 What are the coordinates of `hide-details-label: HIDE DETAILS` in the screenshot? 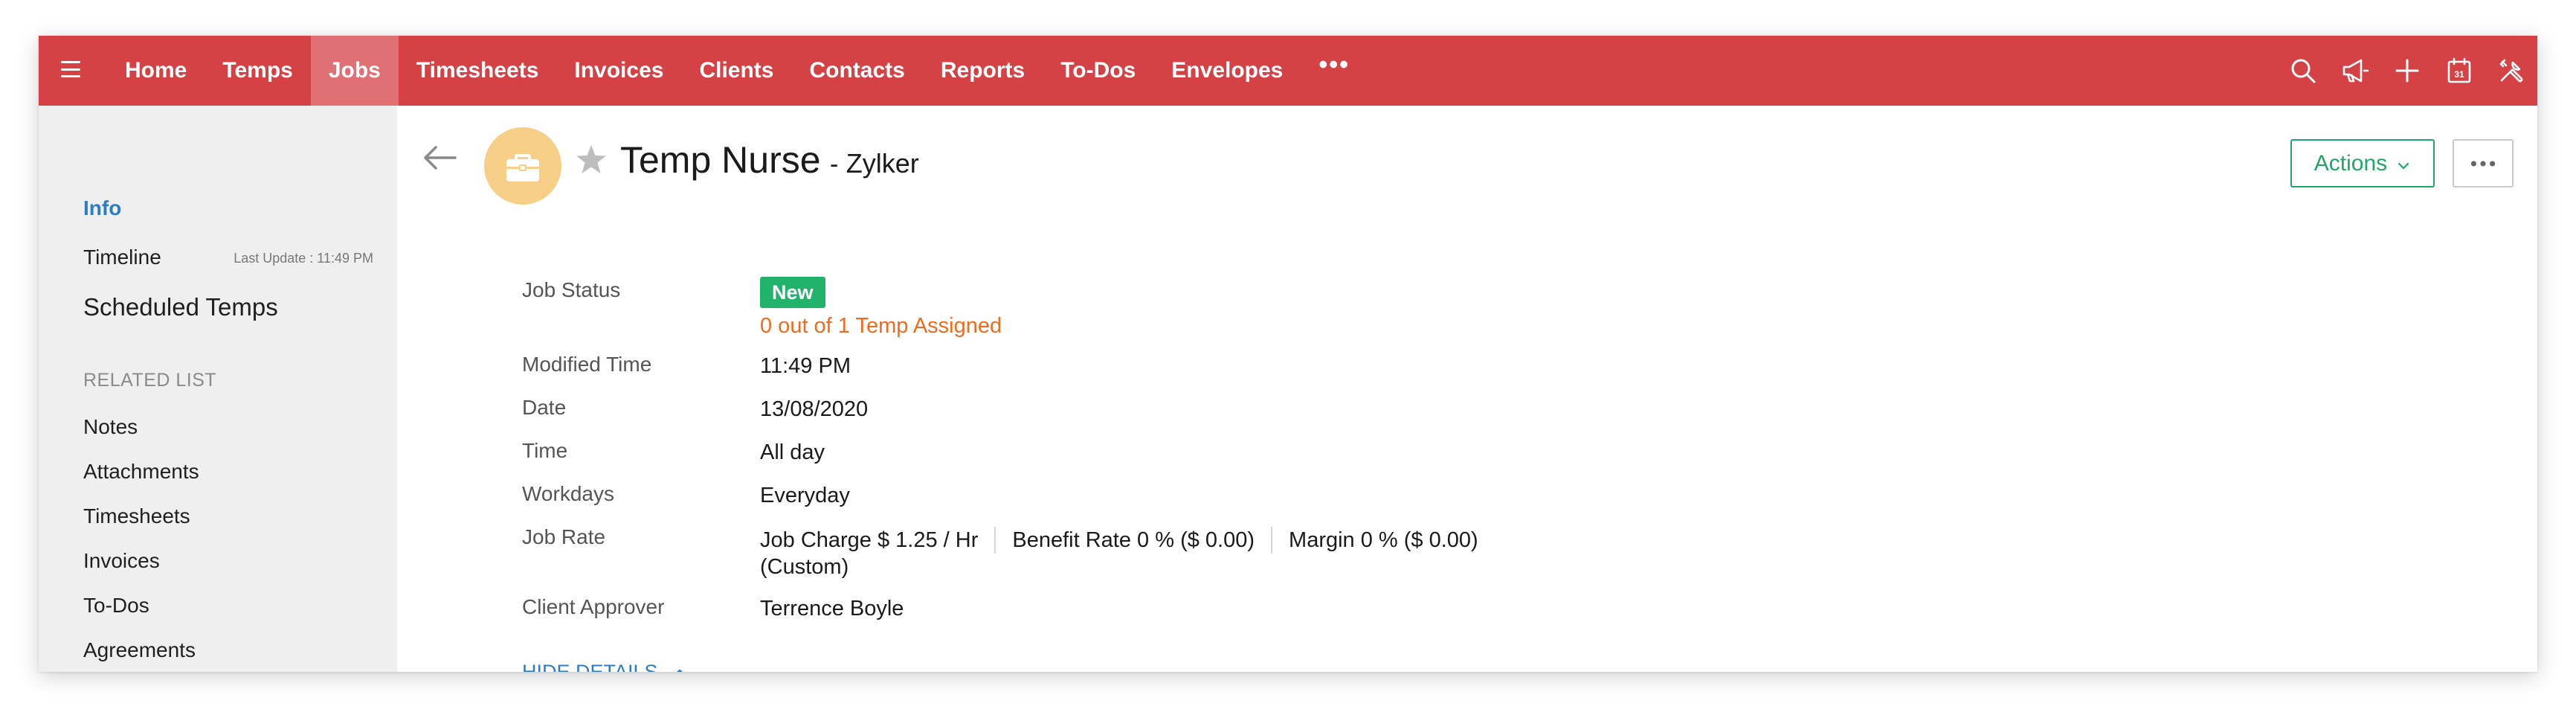 It's located at (590, 666).